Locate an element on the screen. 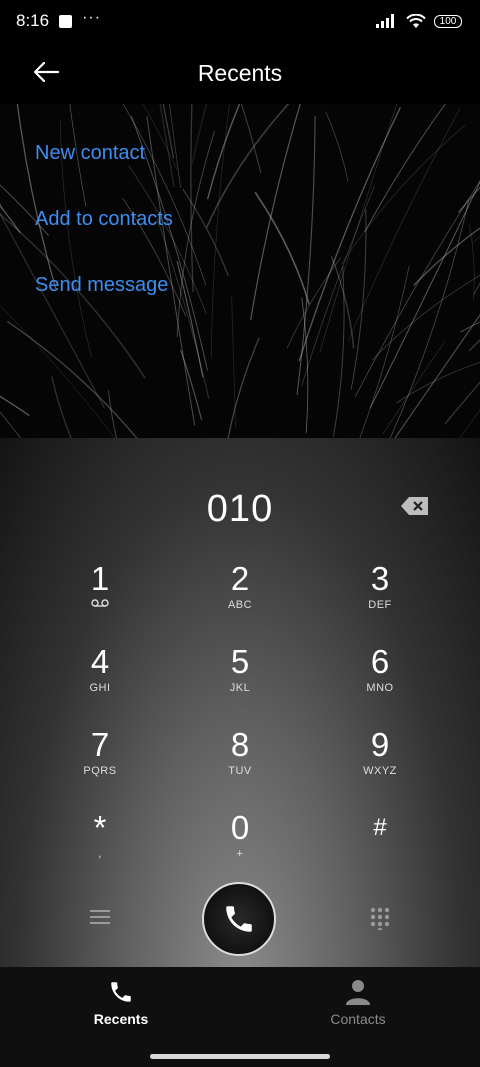 The width and height of the screenshot is (480, 1067). key-2: 2 ABC is located at coordinates (240, 595).